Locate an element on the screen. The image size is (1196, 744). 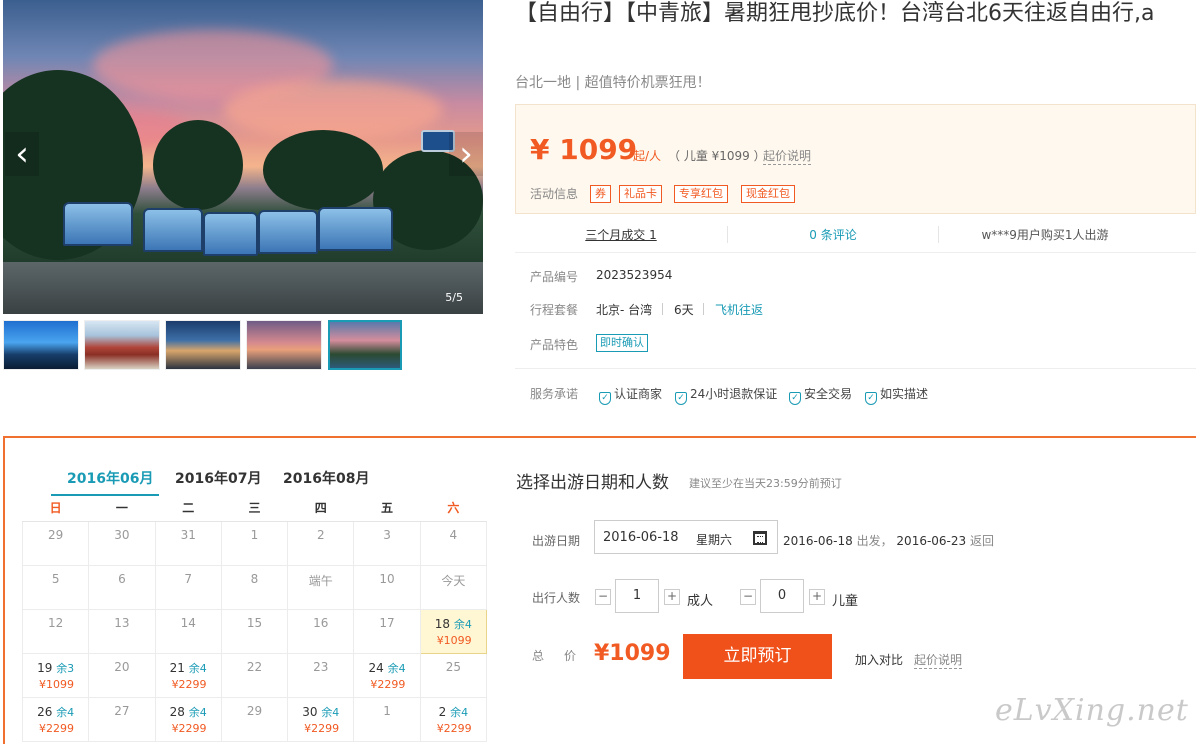
adult-minus-button: − is located at coordinates (603, 597).